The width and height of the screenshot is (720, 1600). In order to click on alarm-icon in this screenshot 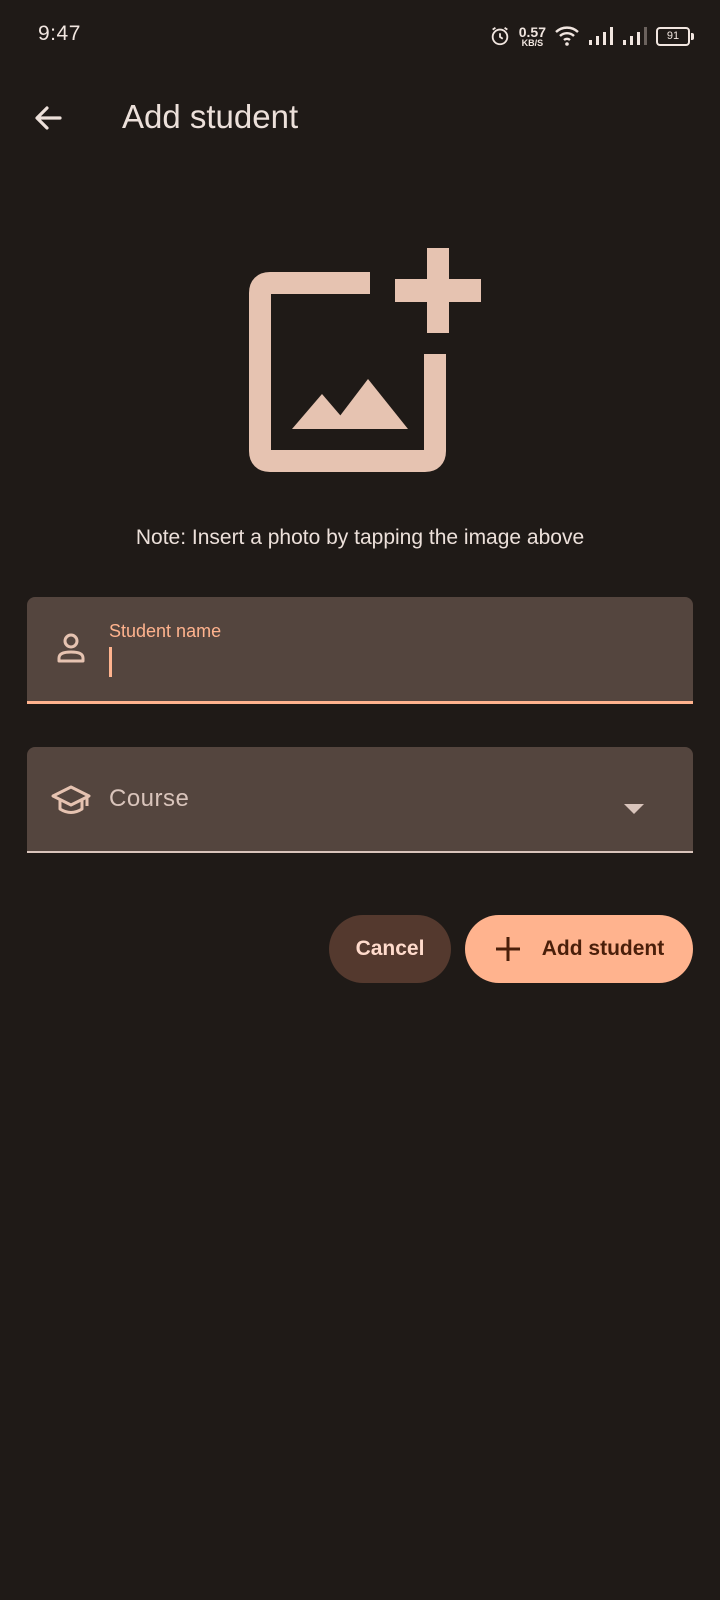, I will do `click(499, 36)`.